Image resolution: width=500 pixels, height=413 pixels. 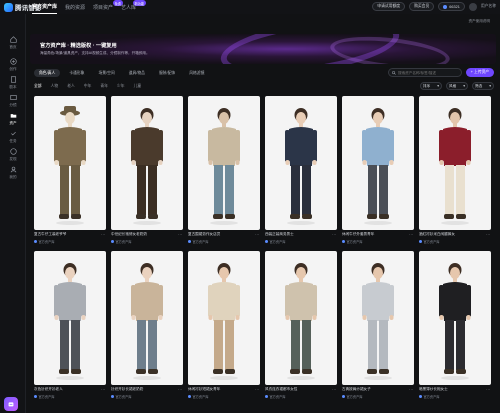 I want to click on rail-discover: 发现, so click(x=13, y=155).